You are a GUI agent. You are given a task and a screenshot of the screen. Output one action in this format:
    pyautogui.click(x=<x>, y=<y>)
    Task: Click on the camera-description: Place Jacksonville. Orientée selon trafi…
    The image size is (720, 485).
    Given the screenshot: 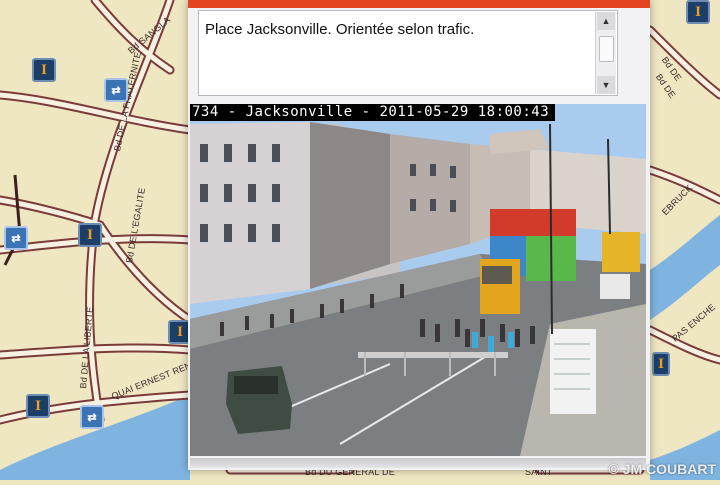 What is the action you would take?
    pyautogui.click(x=340, y=29)
    